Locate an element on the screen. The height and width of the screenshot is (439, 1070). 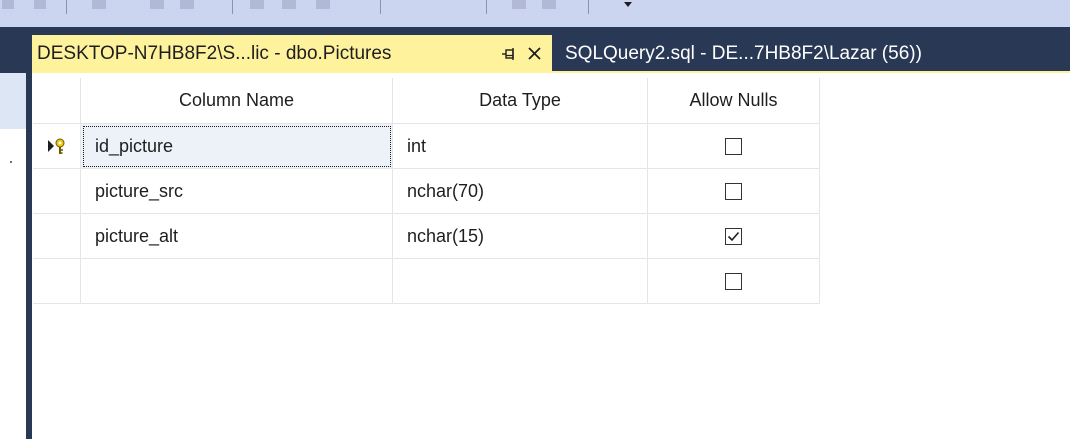
table-row: picture_alt nchar(15) is located at coordinates (426, 236).